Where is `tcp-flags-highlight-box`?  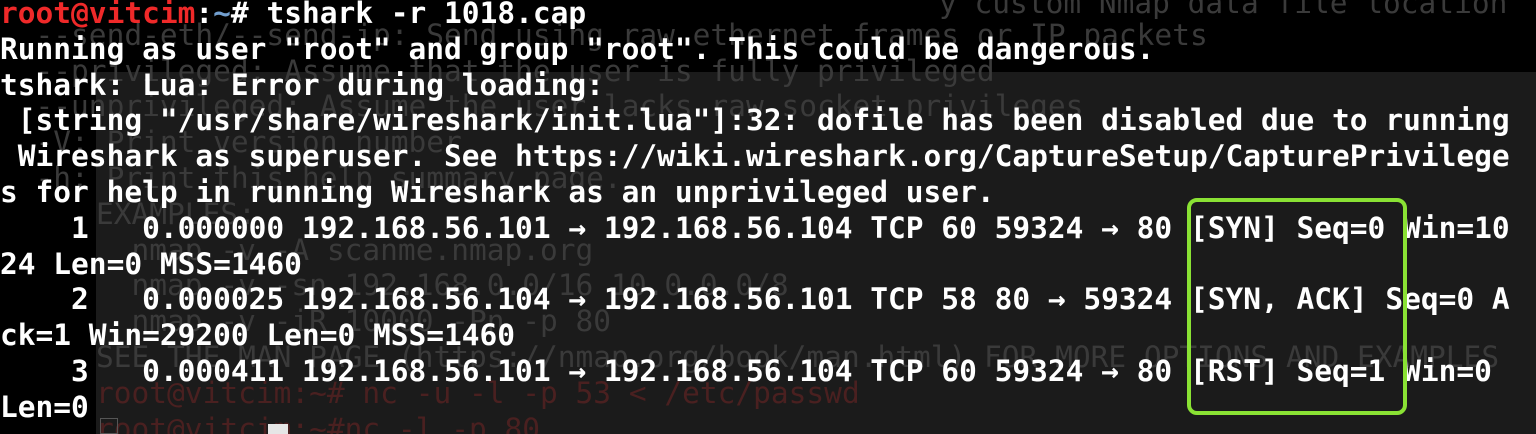 tcp-flags-highlight-box is located at coordinates (1297, 306).